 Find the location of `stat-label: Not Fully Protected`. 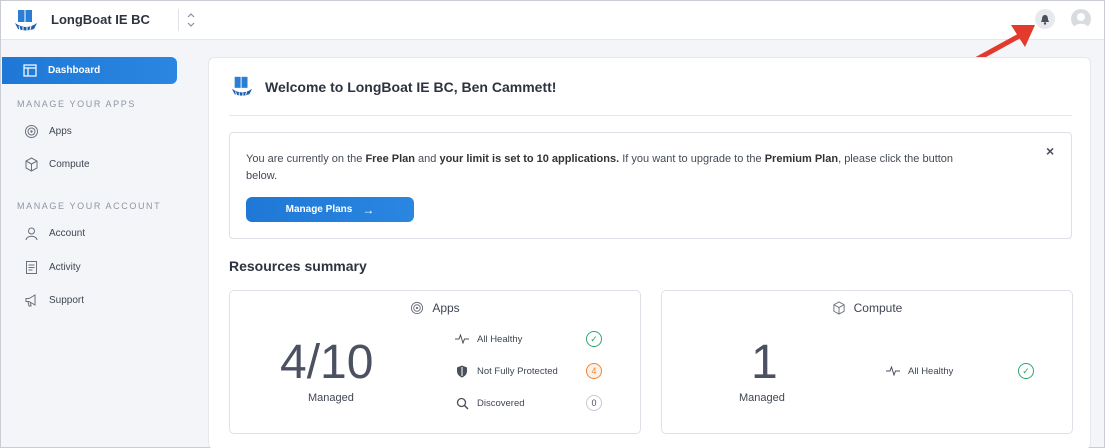

stat-label: Not Fully Protected is located at coordinates (517, 371).